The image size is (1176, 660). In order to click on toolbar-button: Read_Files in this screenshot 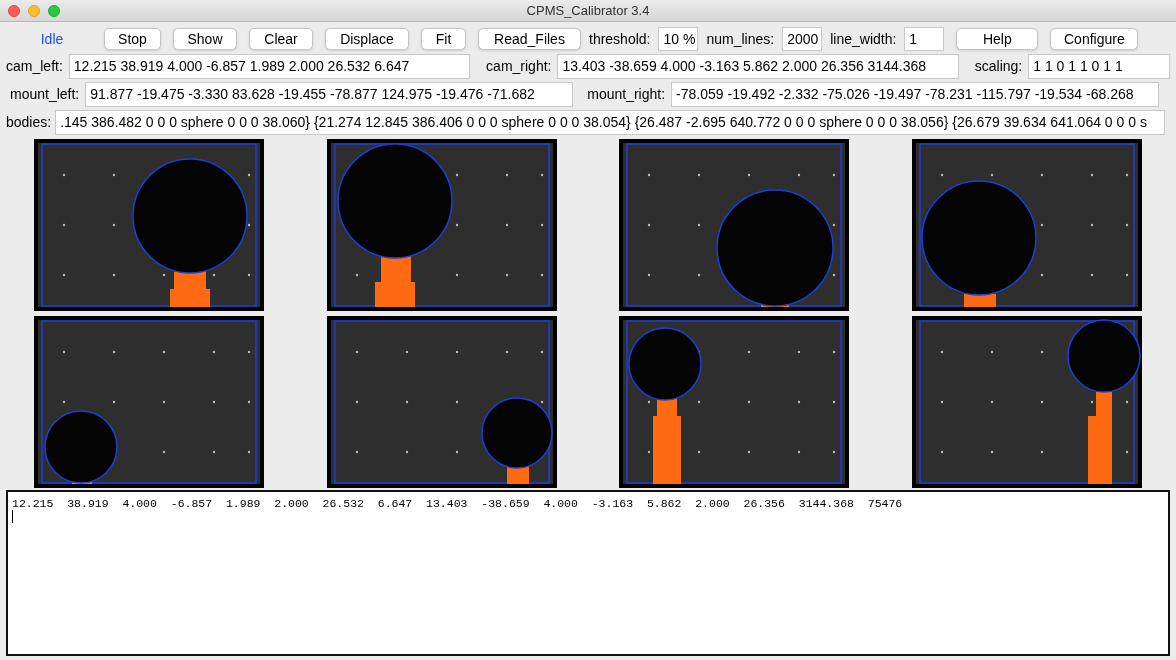, I will do `click(529, 39)`.